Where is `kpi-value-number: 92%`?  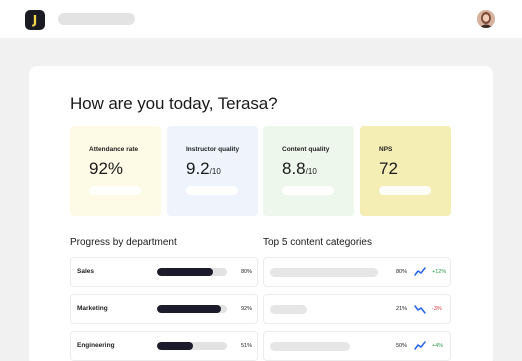
kpi-value-number: 92% is located at coordinates (106, 168).